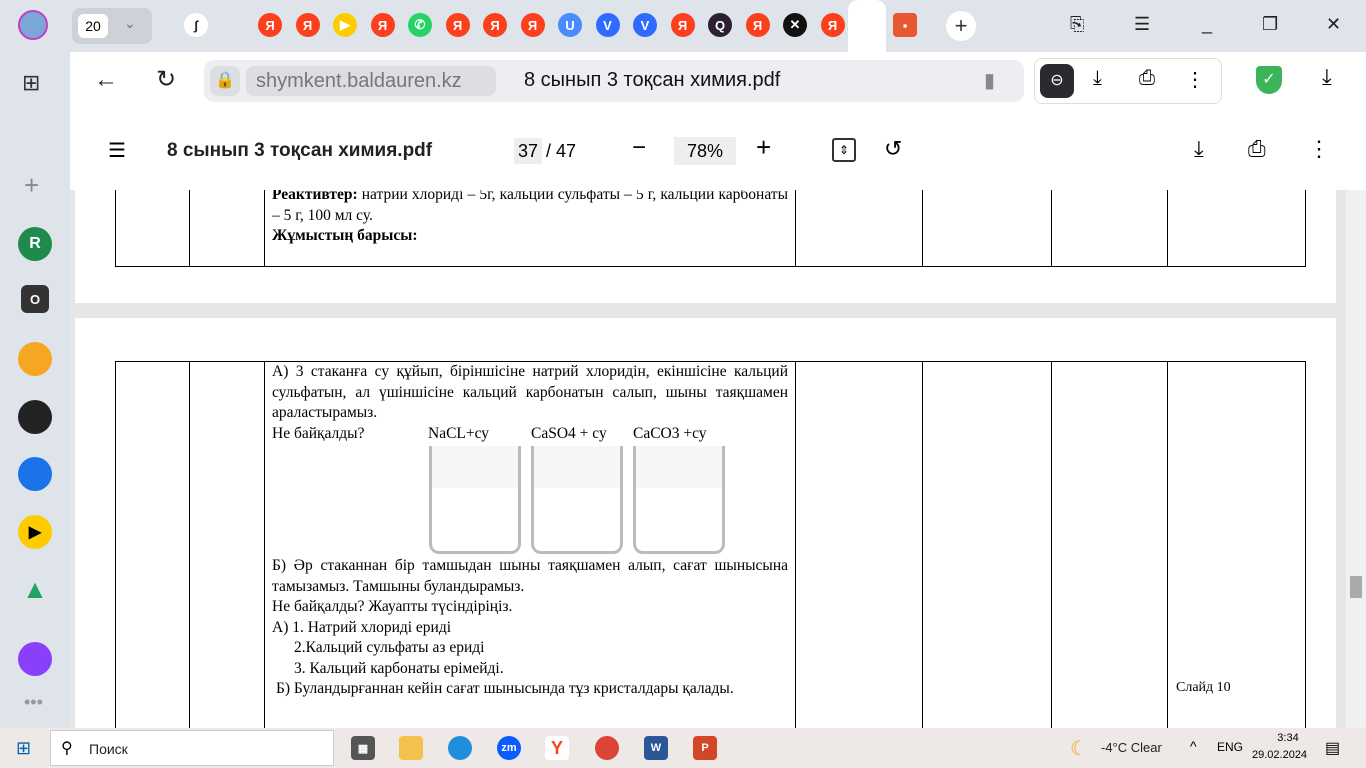  I want to click on language-indicator: ENG, so click(1230, 747).